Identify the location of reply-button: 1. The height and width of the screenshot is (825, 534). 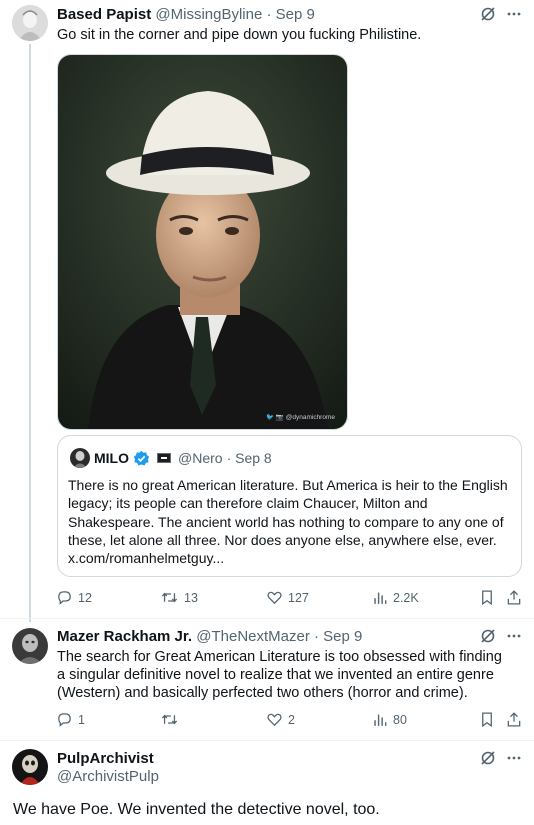
(70, 719).